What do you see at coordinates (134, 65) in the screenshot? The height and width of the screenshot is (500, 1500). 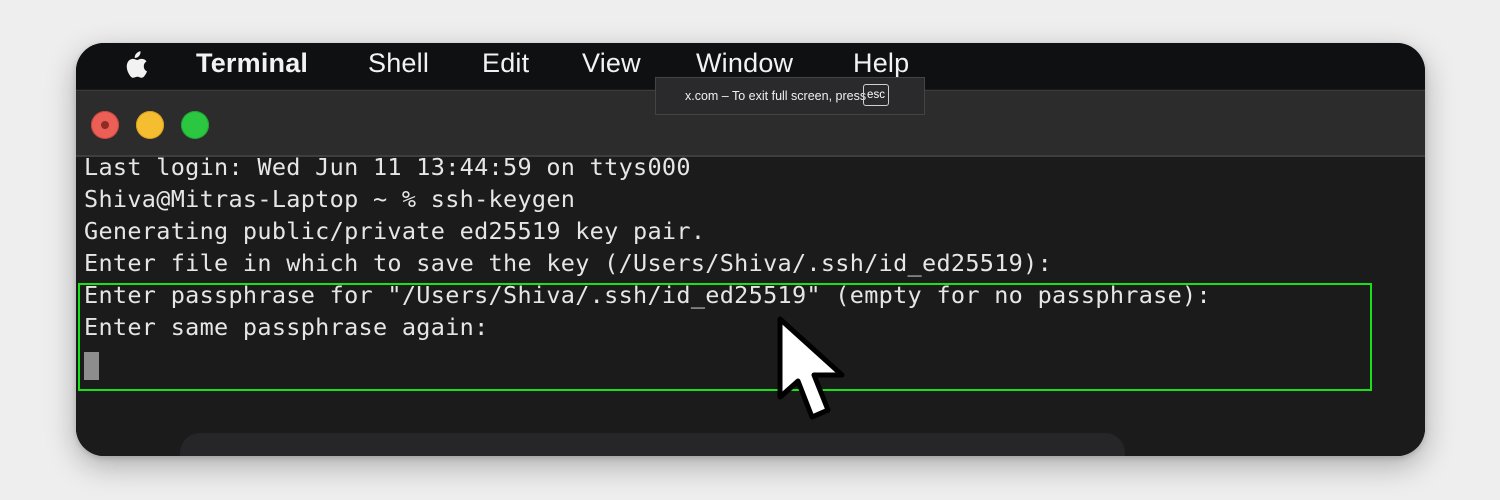 I see `apple-logo-icon` at bounding box center [134, 65].